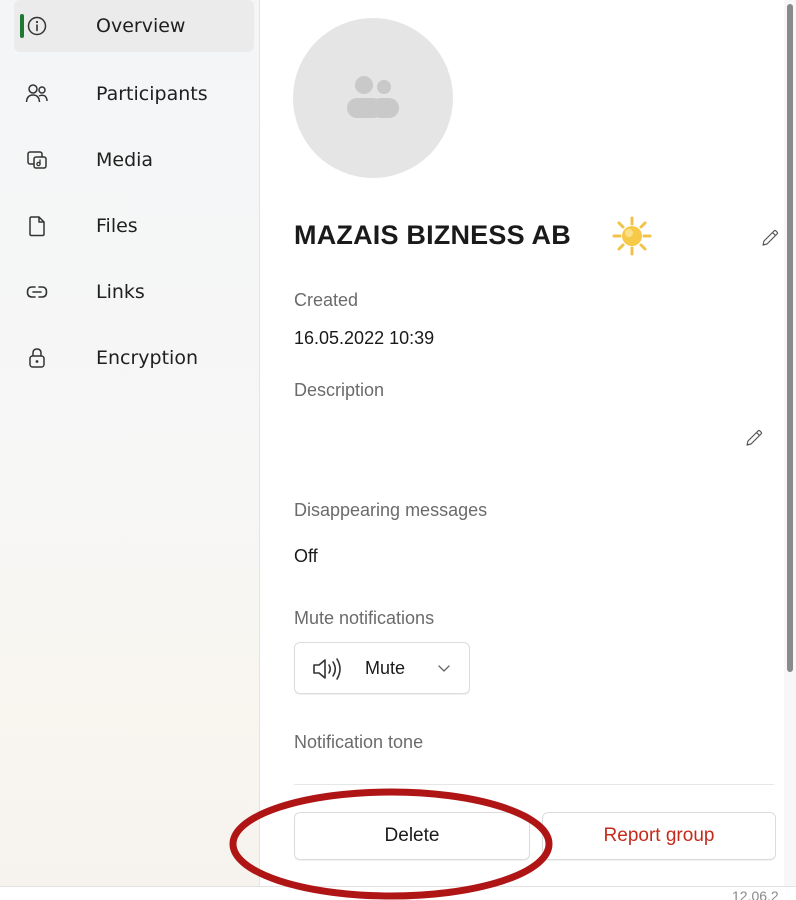  I want to click on nav-item-overview: Overview, so click(134, 26).